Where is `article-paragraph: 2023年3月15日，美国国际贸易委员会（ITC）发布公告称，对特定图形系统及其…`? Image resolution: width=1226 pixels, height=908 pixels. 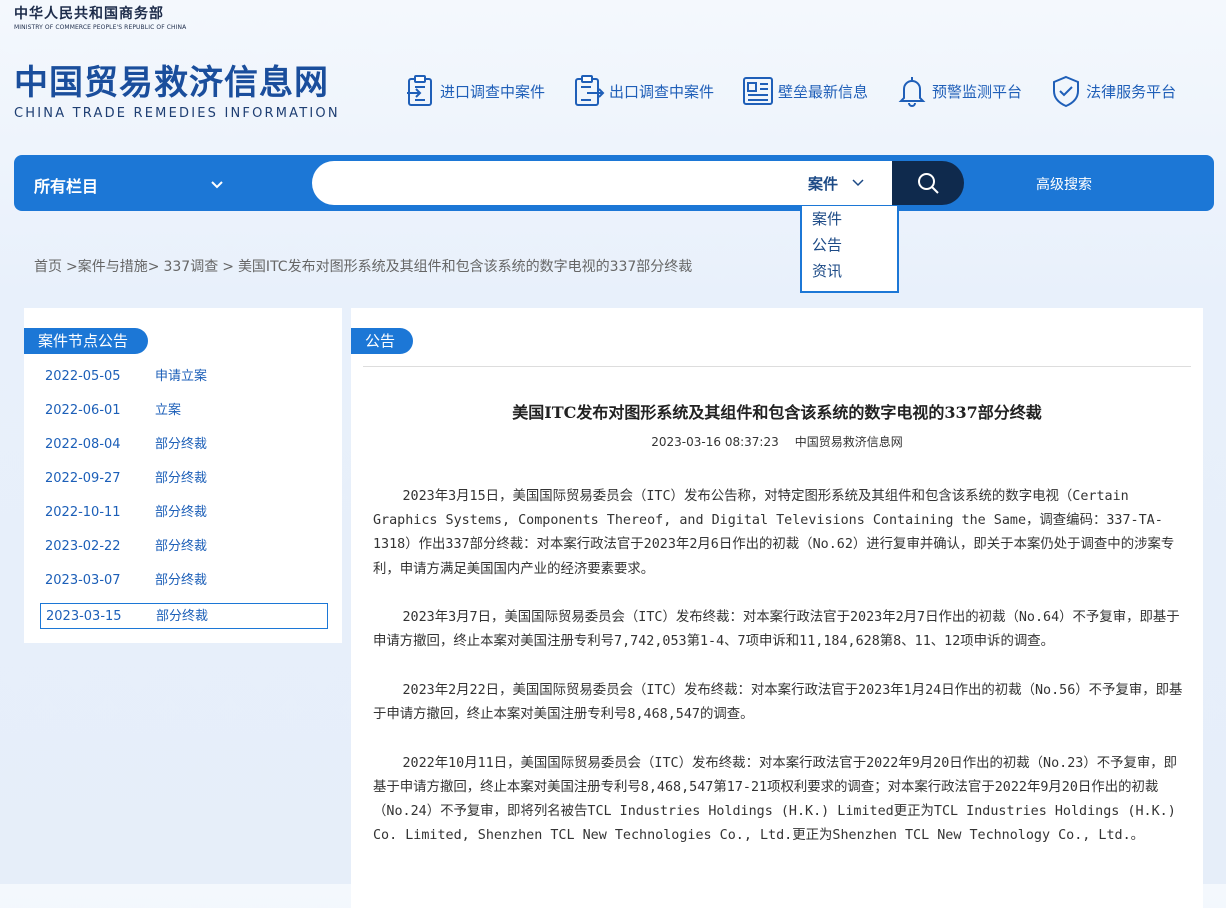 article-paragraph: 2023年3月15日，美国国际贸易委员会（ITC）发布公告称，对特定图形系统及其… is located at coordinates (774, 533).